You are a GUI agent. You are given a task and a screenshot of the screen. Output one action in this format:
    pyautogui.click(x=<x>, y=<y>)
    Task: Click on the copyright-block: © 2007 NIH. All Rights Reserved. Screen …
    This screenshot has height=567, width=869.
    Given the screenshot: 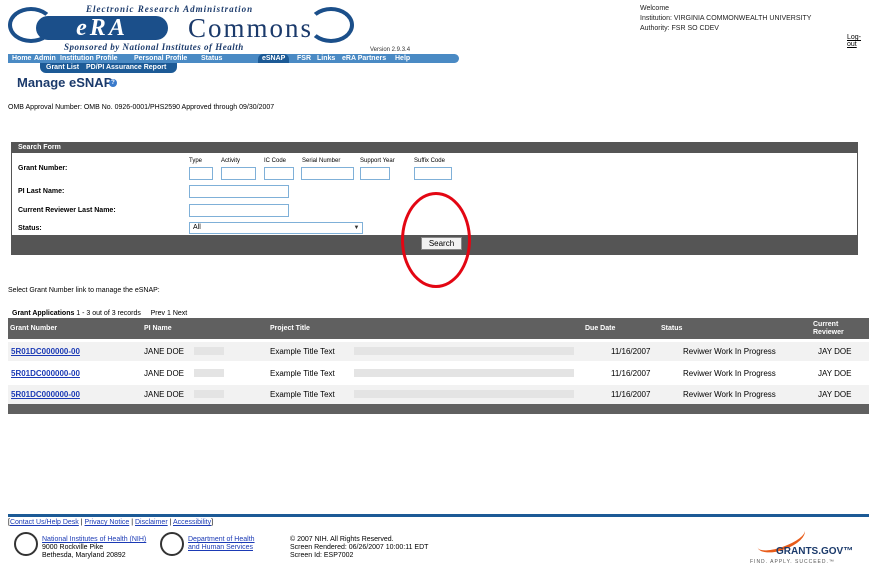 What is the action you would take?
    pyautogui.click(x=359, y=548)
    